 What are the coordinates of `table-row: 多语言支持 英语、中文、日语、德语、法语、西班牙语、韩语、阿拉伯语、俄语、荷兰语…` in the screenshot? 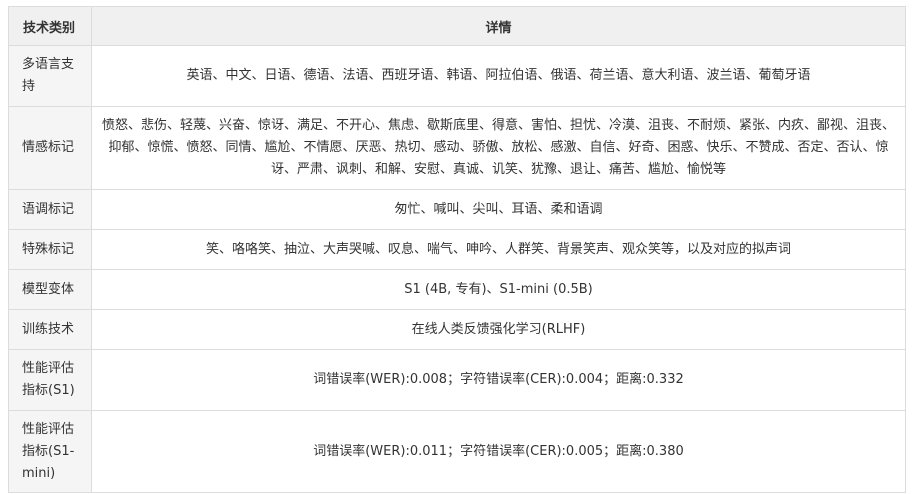 It's located at (457, 76).